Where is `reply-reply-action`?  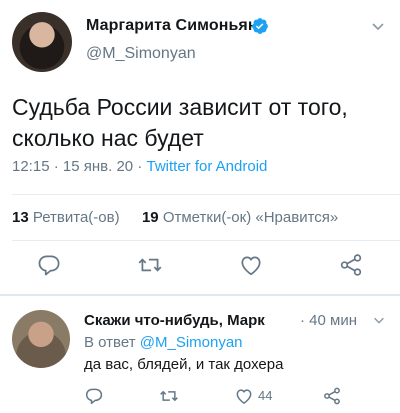
reply-reply-action is located at coordinates (94, 397).